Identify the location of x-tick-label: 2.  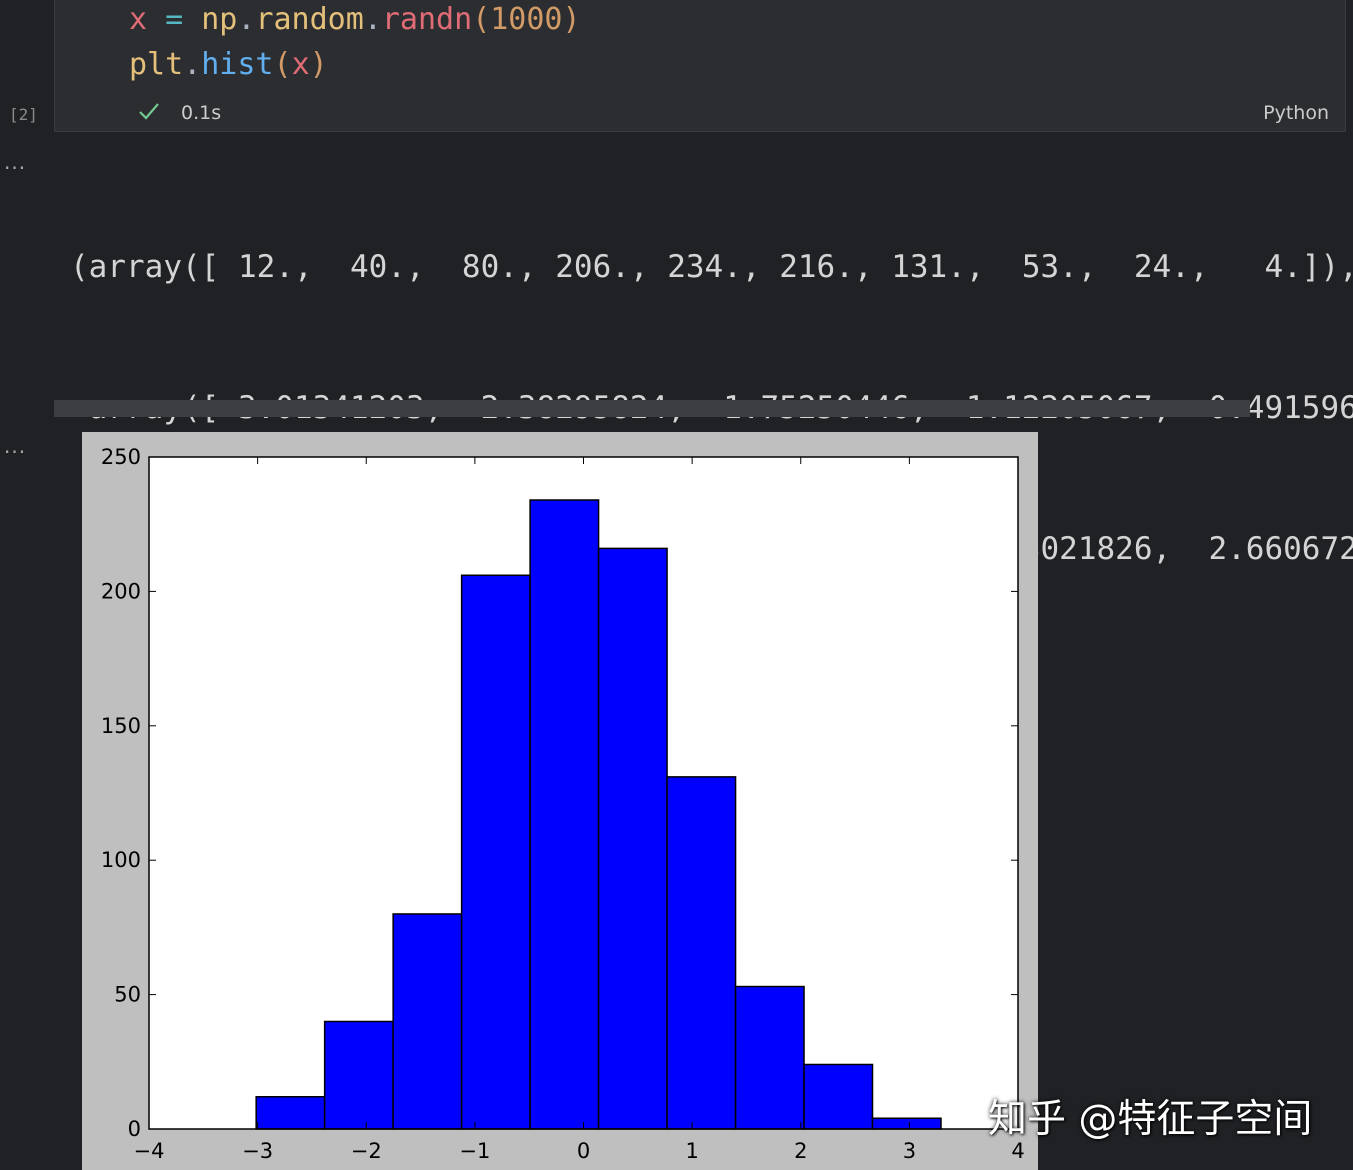
(800, 1151).